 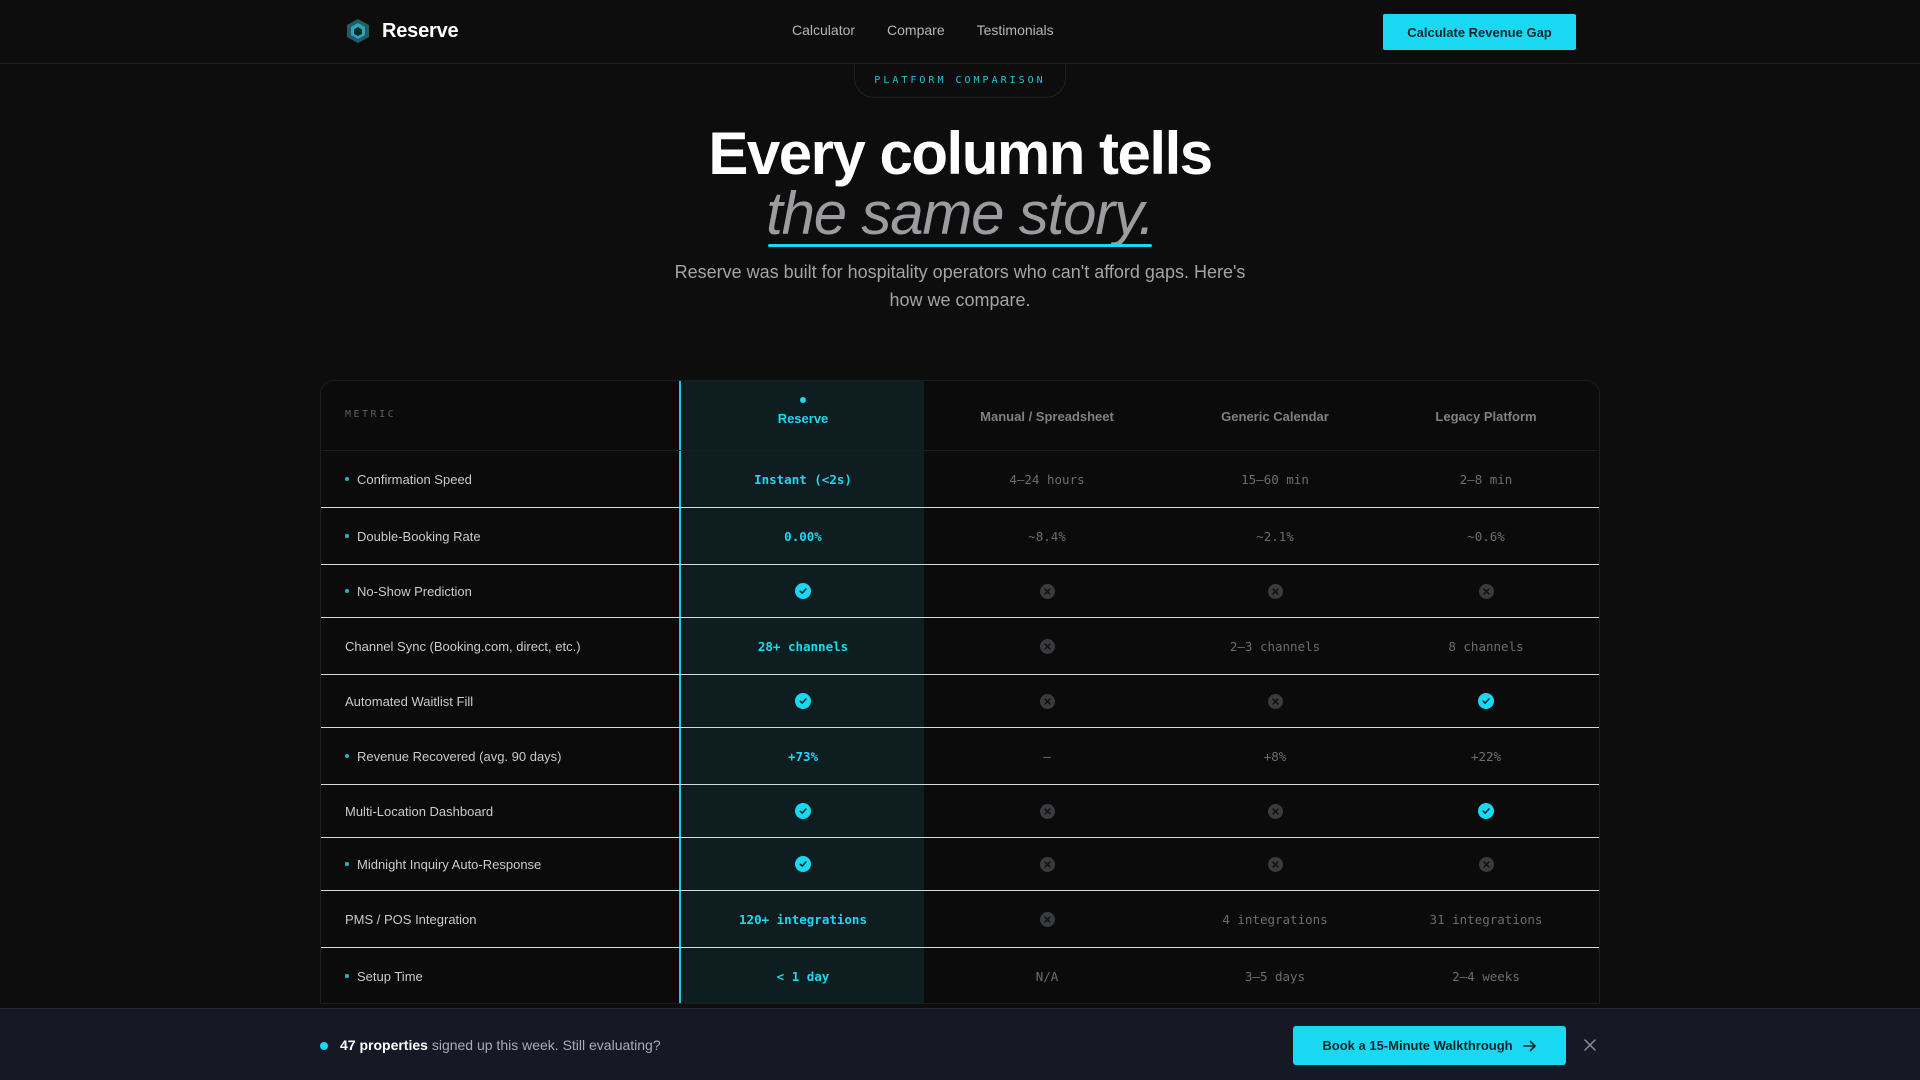 I want to click on cell-value: 0.00%, so click(x=803, y=536).